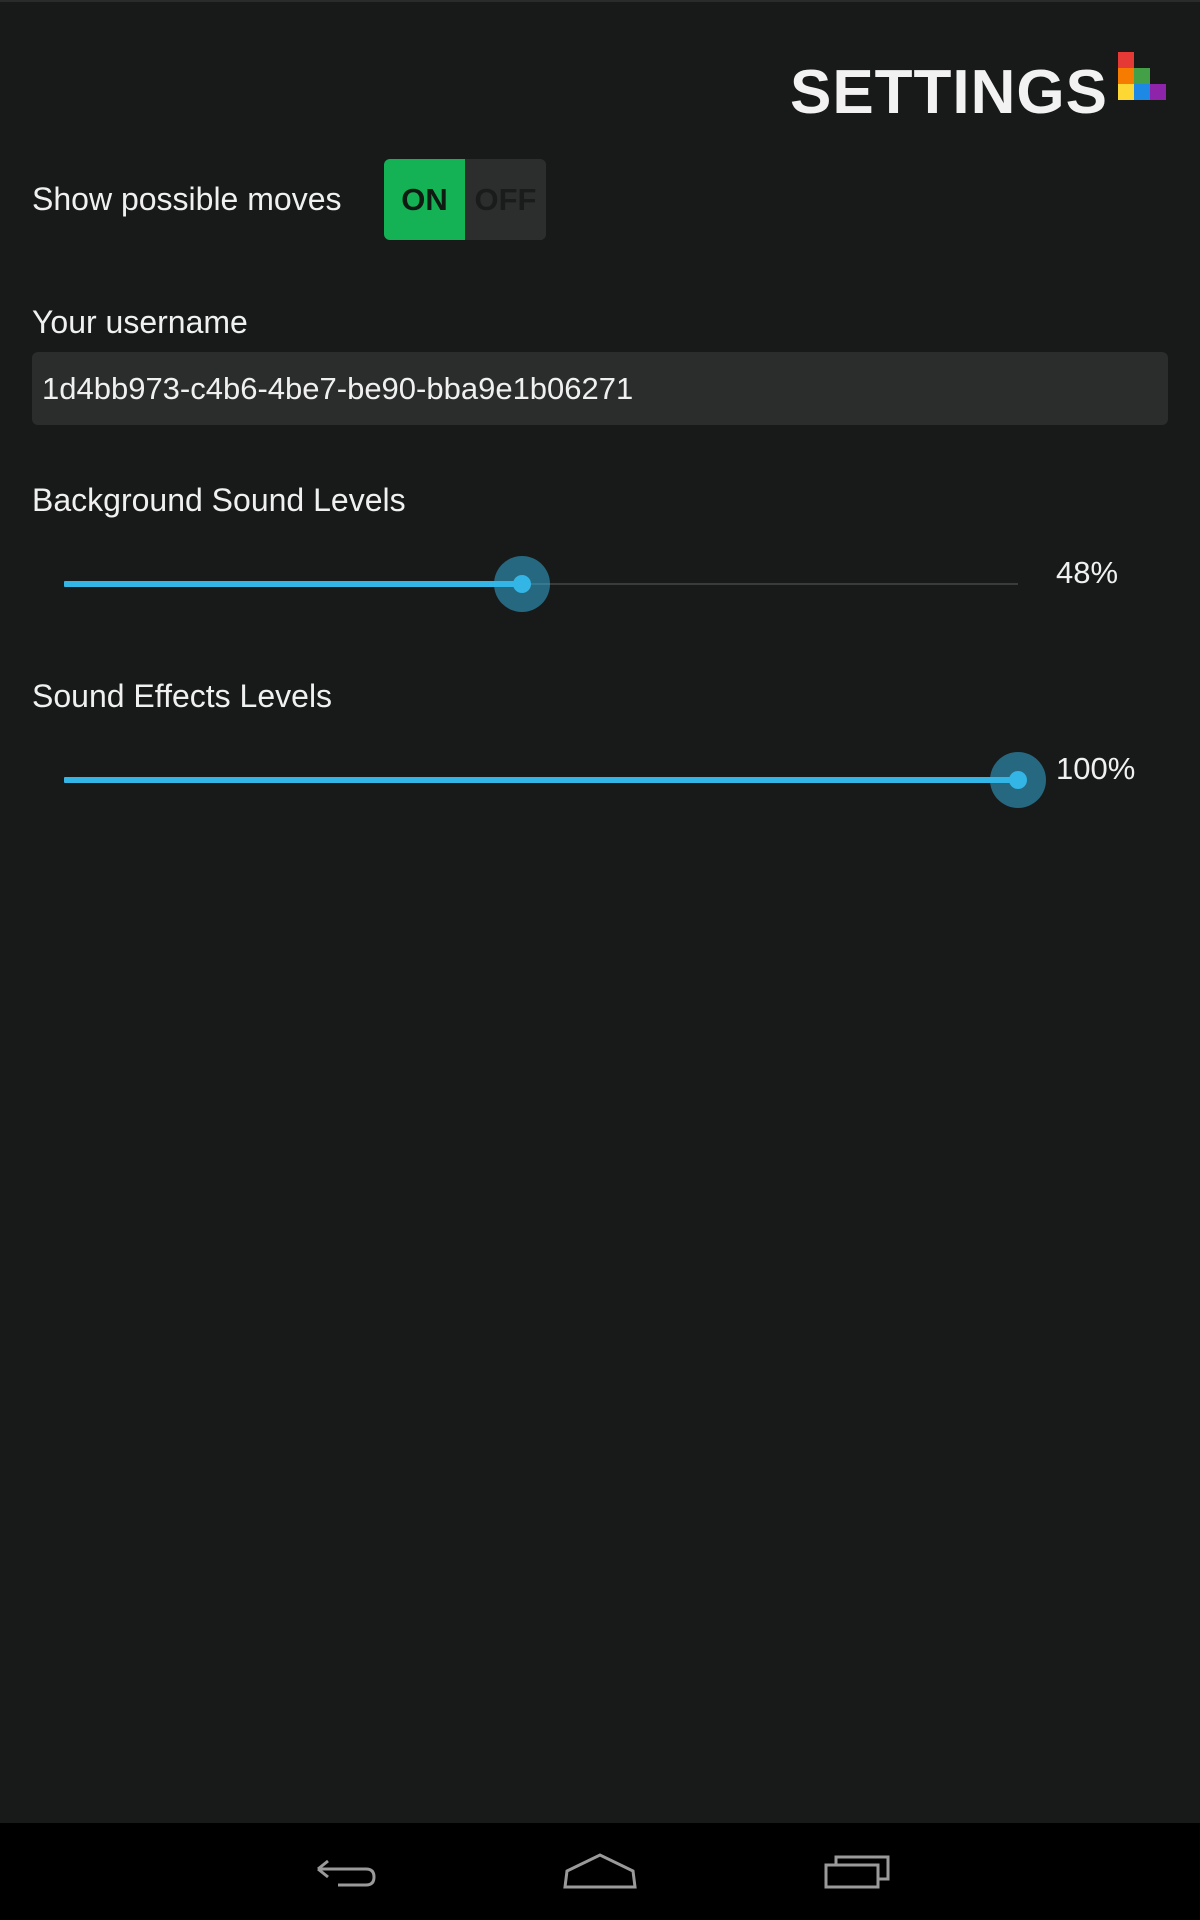 The image size is (1200, 1920). Describe the element at coordinates (1087, 572) in the screenshot. I see `background-sound-value: 48%` at that location.